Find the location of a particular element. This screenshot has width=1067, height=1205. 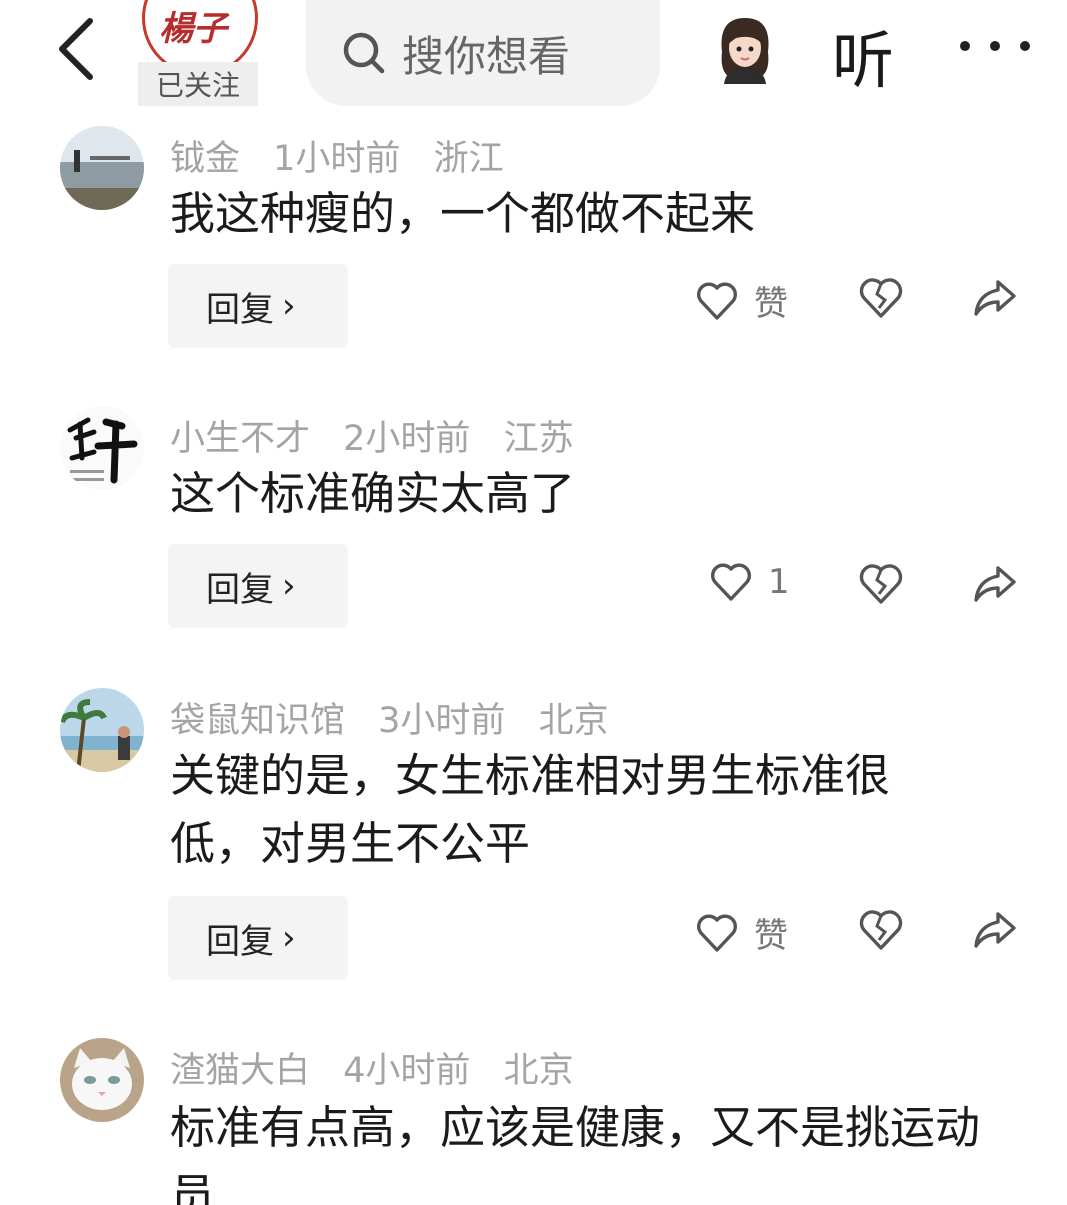

back-button is located at coordinates (76, 49).